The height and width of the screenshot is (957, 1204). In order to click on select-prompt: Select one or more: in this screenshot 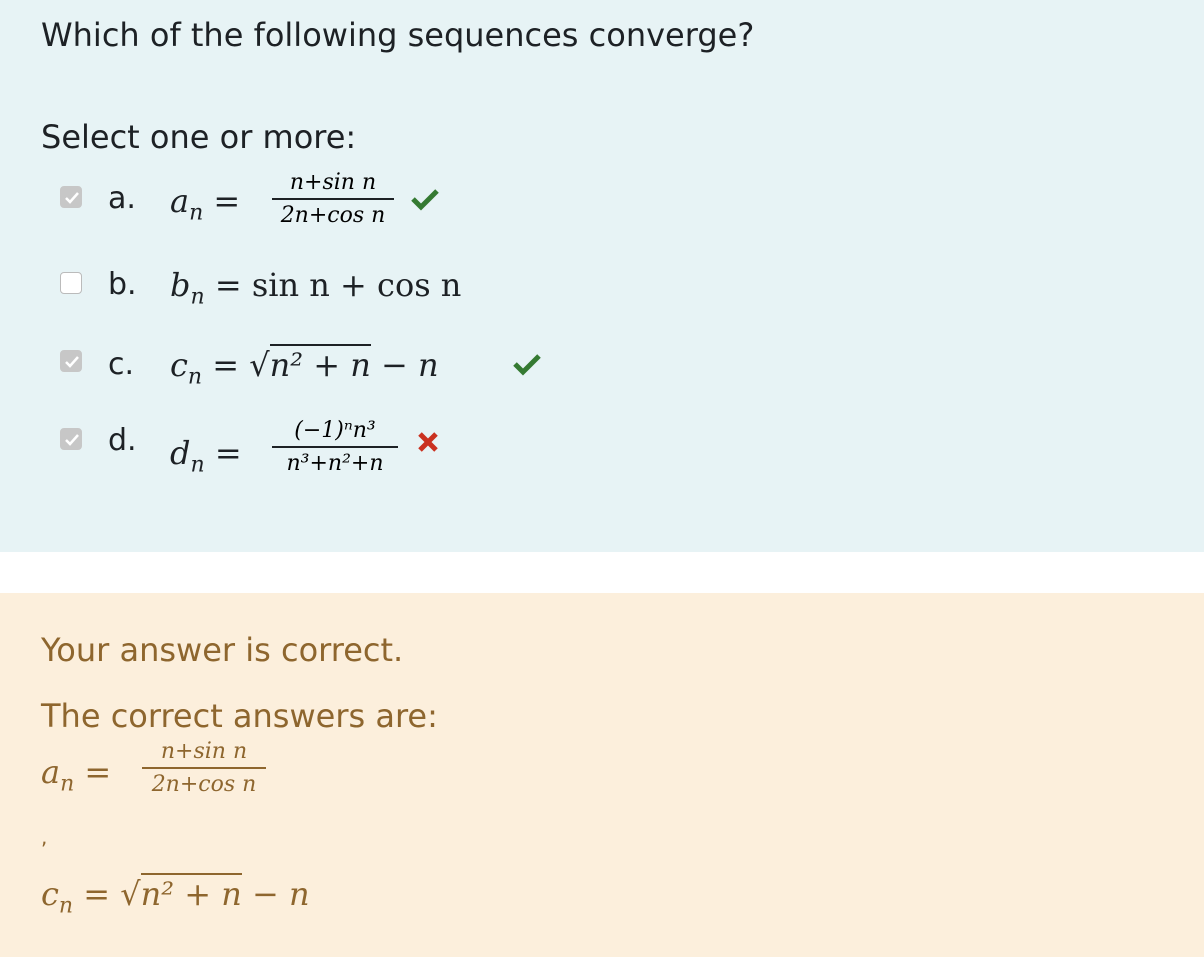, I will do `click(199, 137)`.